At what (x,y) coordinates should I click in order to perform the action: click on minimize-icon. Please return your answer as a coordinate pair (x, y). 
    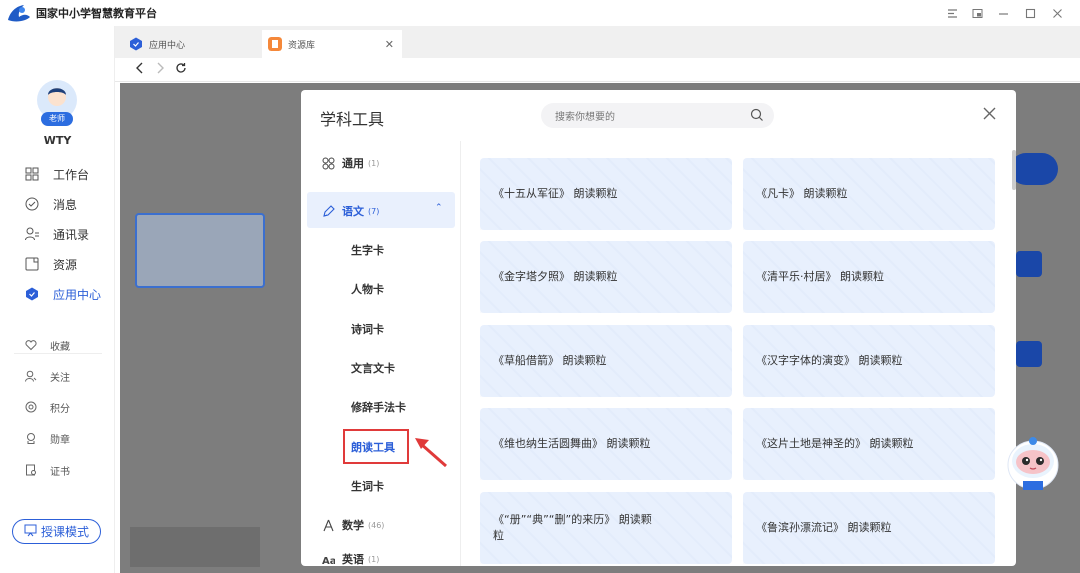
    Looking at the image, I should click on (1003, 13).